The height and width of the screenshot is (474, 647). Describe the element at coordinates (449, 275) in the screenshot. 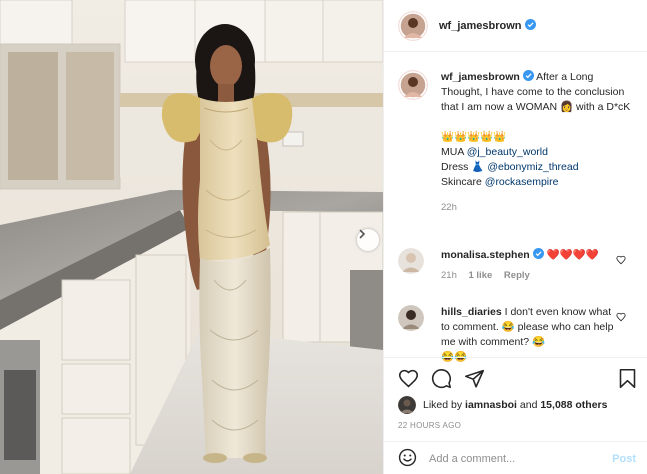

I see `comment-time: 21h` at that location.